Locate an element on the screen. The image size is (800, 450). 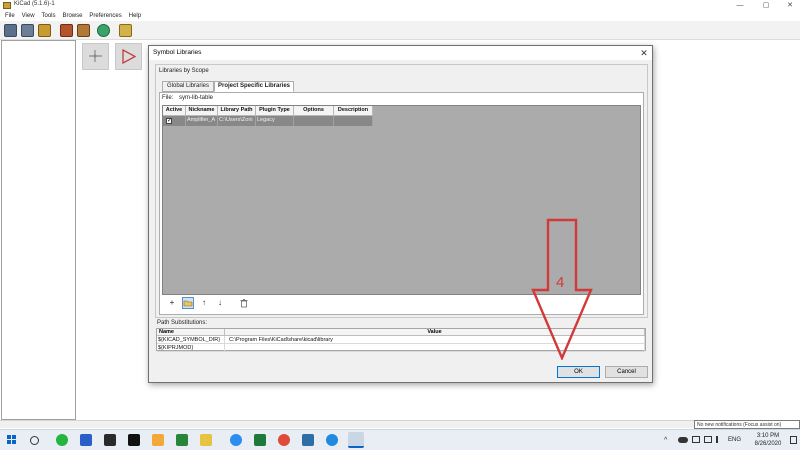
language-indicator: ENG is located at coordinates (734, 440).